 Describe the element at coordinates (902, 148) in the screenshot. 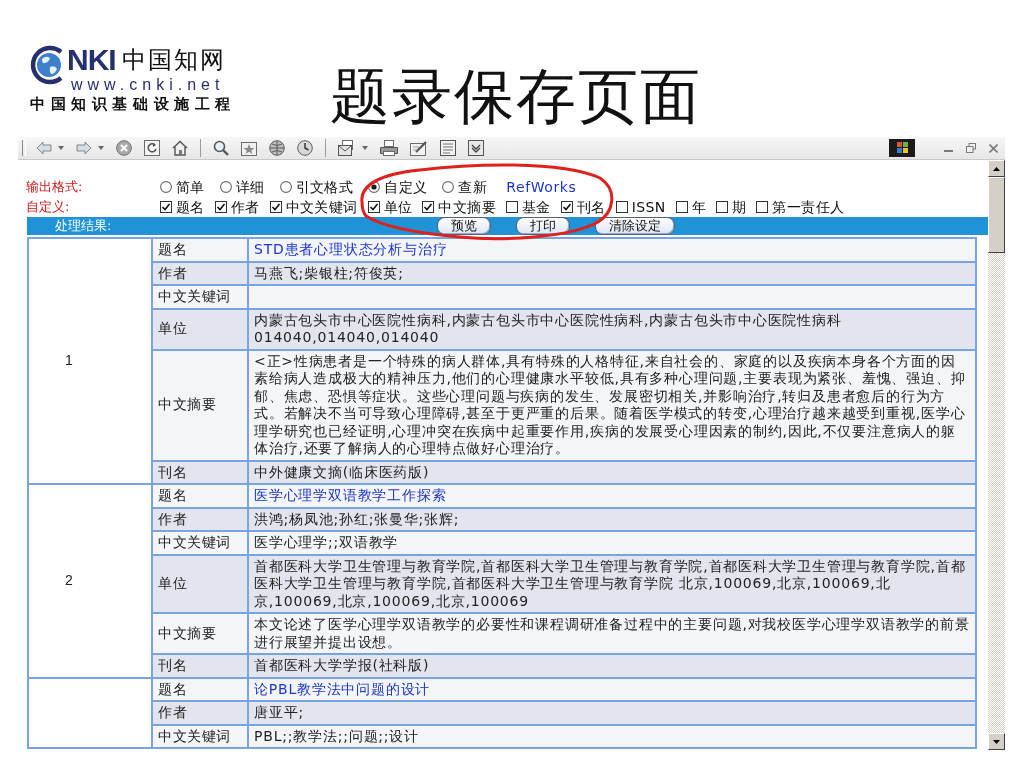

I see `flag-logo-icon` at that location.